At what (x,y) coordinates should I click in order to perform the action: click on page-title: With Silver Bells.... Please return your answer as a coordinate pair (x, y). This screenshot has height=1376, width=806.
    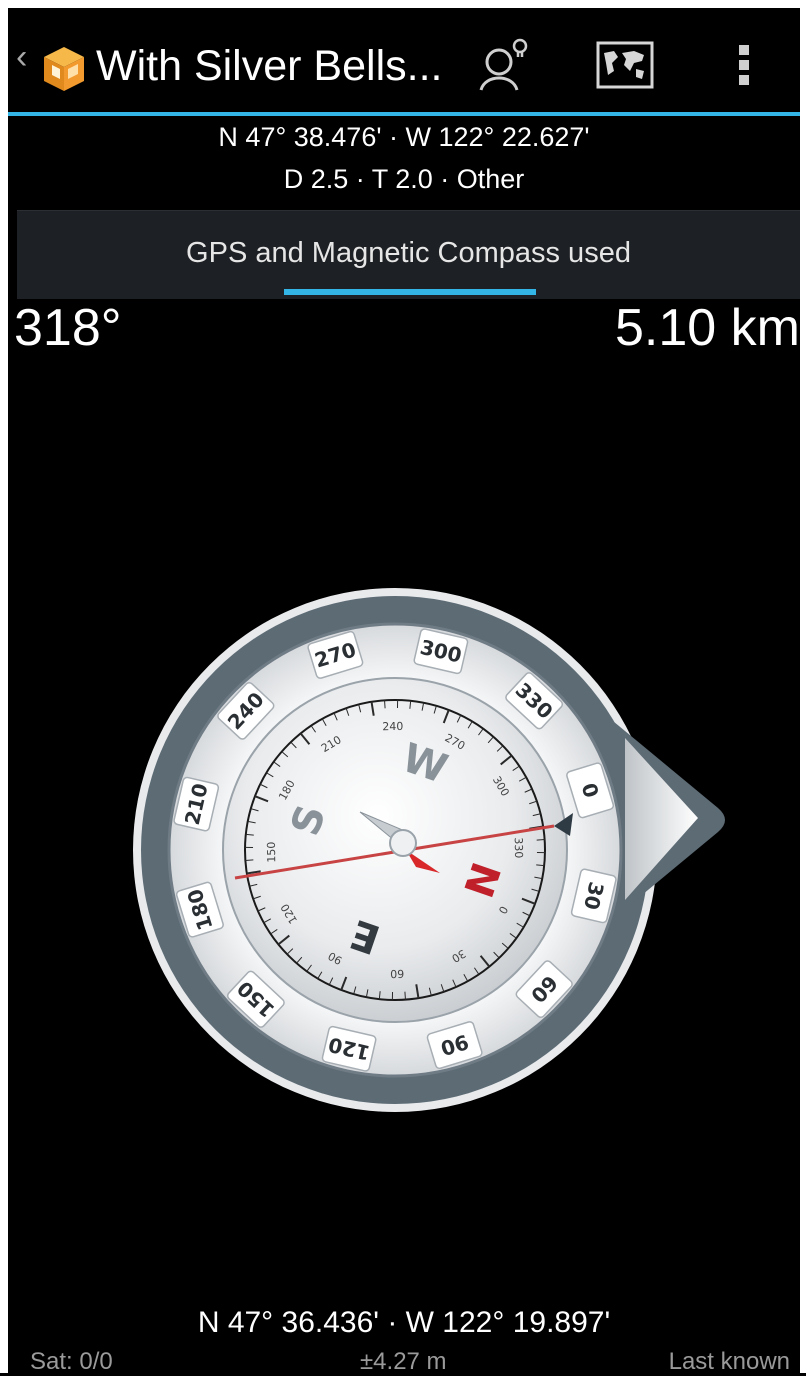
    Looking at the image, I should click on (269, 66).